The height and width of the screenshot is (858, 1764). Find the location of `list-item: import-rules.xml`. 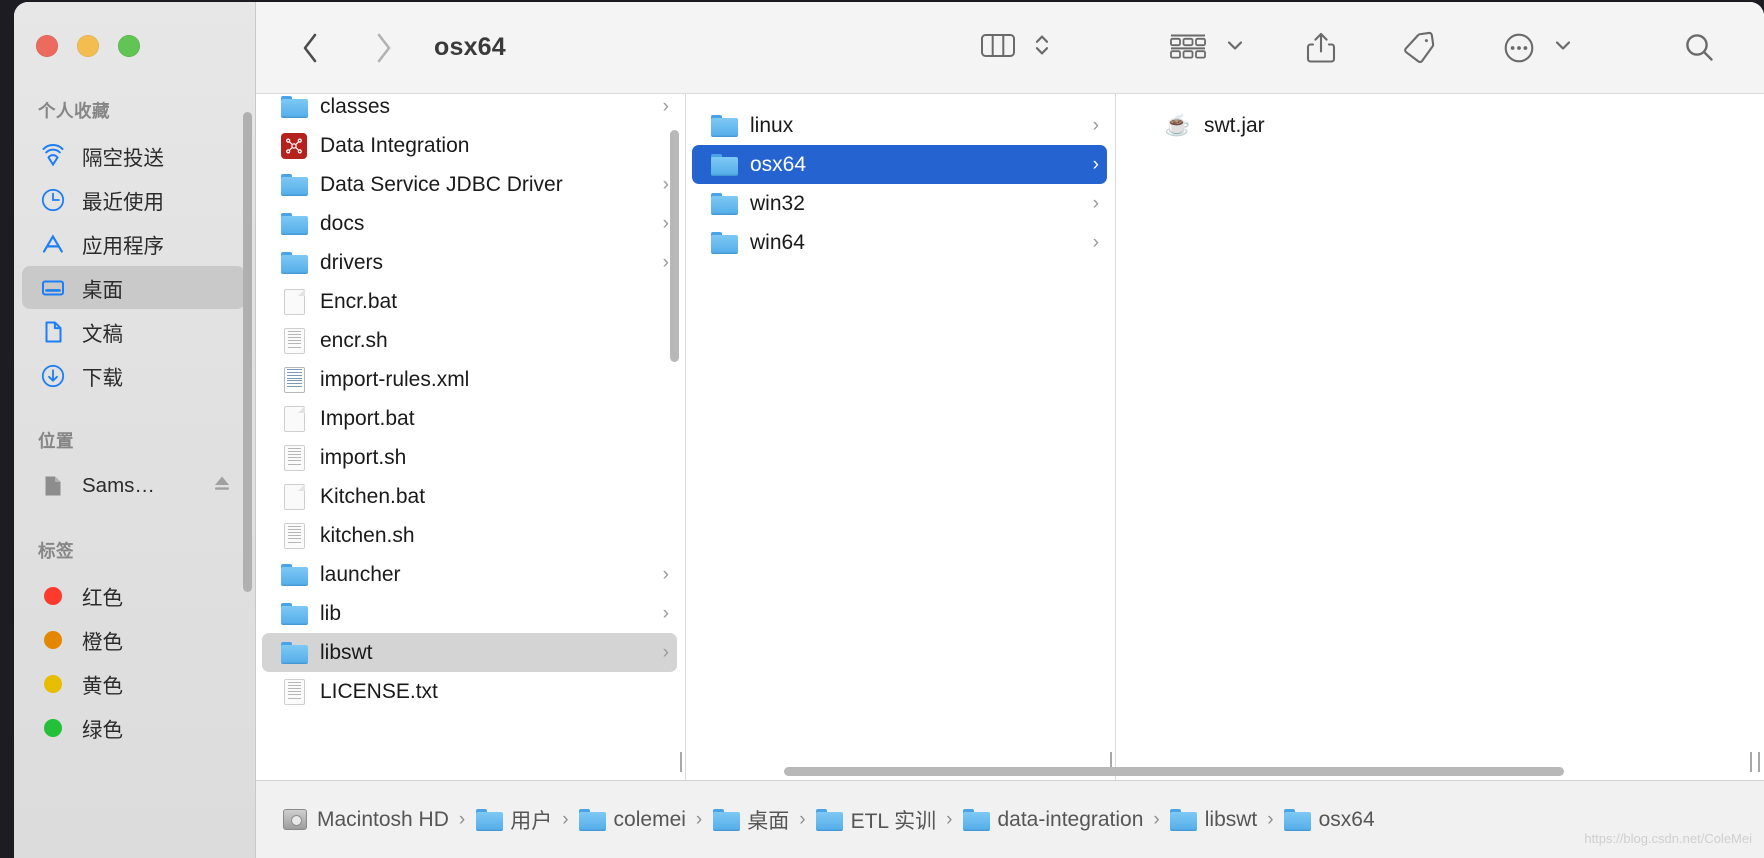

list-item: import-rules.xml is located at coordinates (469, 379).